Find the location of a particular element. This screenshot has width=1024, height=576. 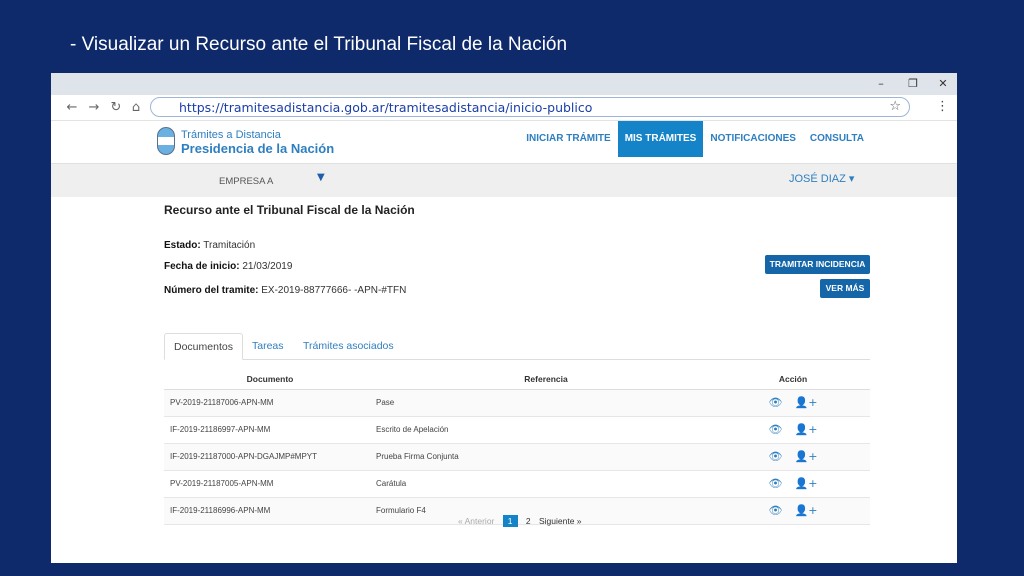

minimize-icon: – is located at coordinates (881, 84).